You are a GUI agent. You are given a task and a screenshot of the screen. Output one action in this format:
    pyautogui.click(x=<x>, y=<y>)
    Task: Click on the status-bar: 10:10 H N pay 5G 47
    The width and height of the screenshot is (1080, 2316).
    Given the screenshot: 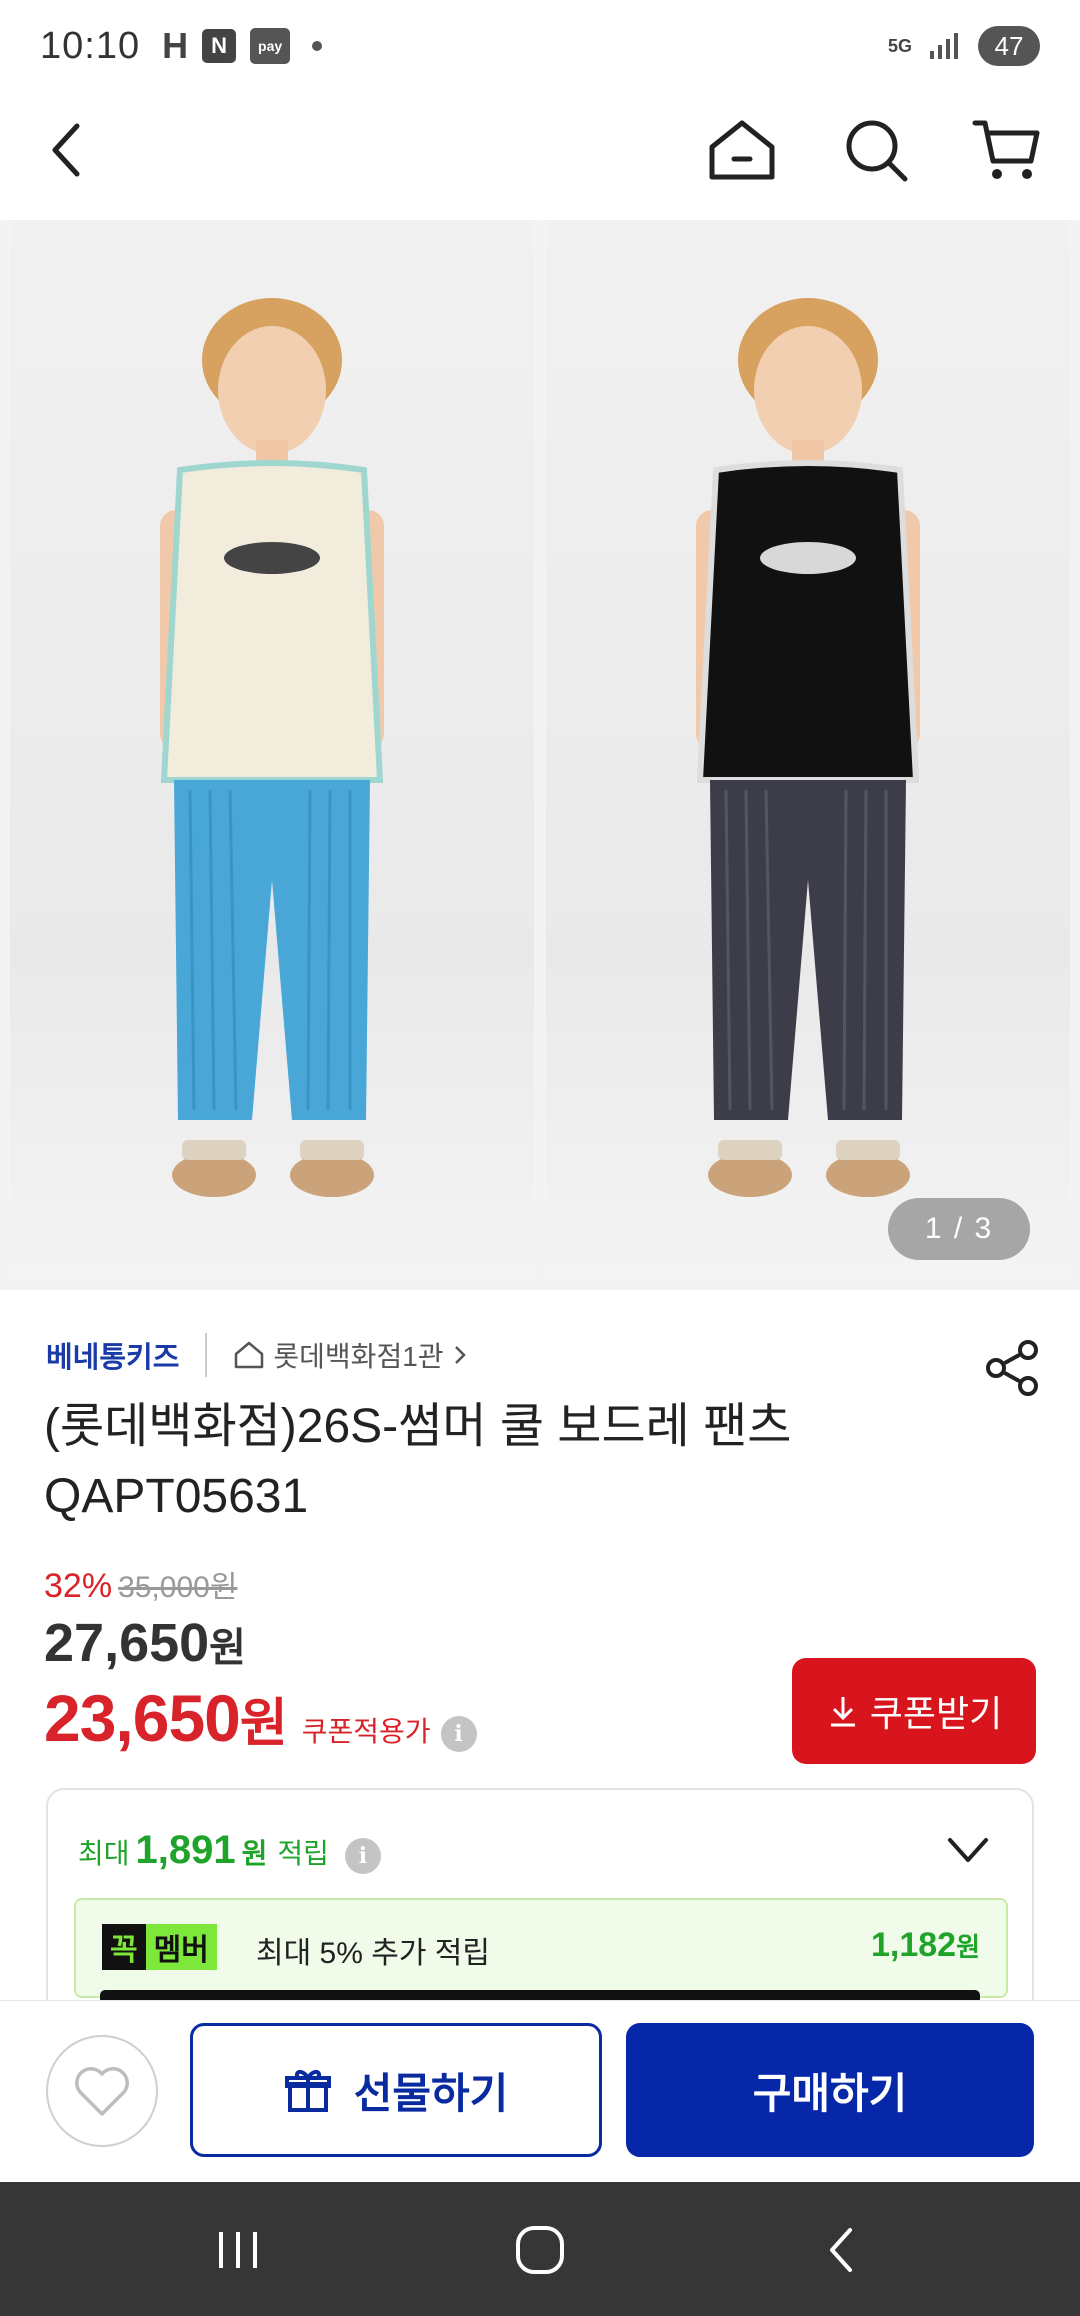 What is the action you would take?
    pyautogui.click(x=540, y=46)
    